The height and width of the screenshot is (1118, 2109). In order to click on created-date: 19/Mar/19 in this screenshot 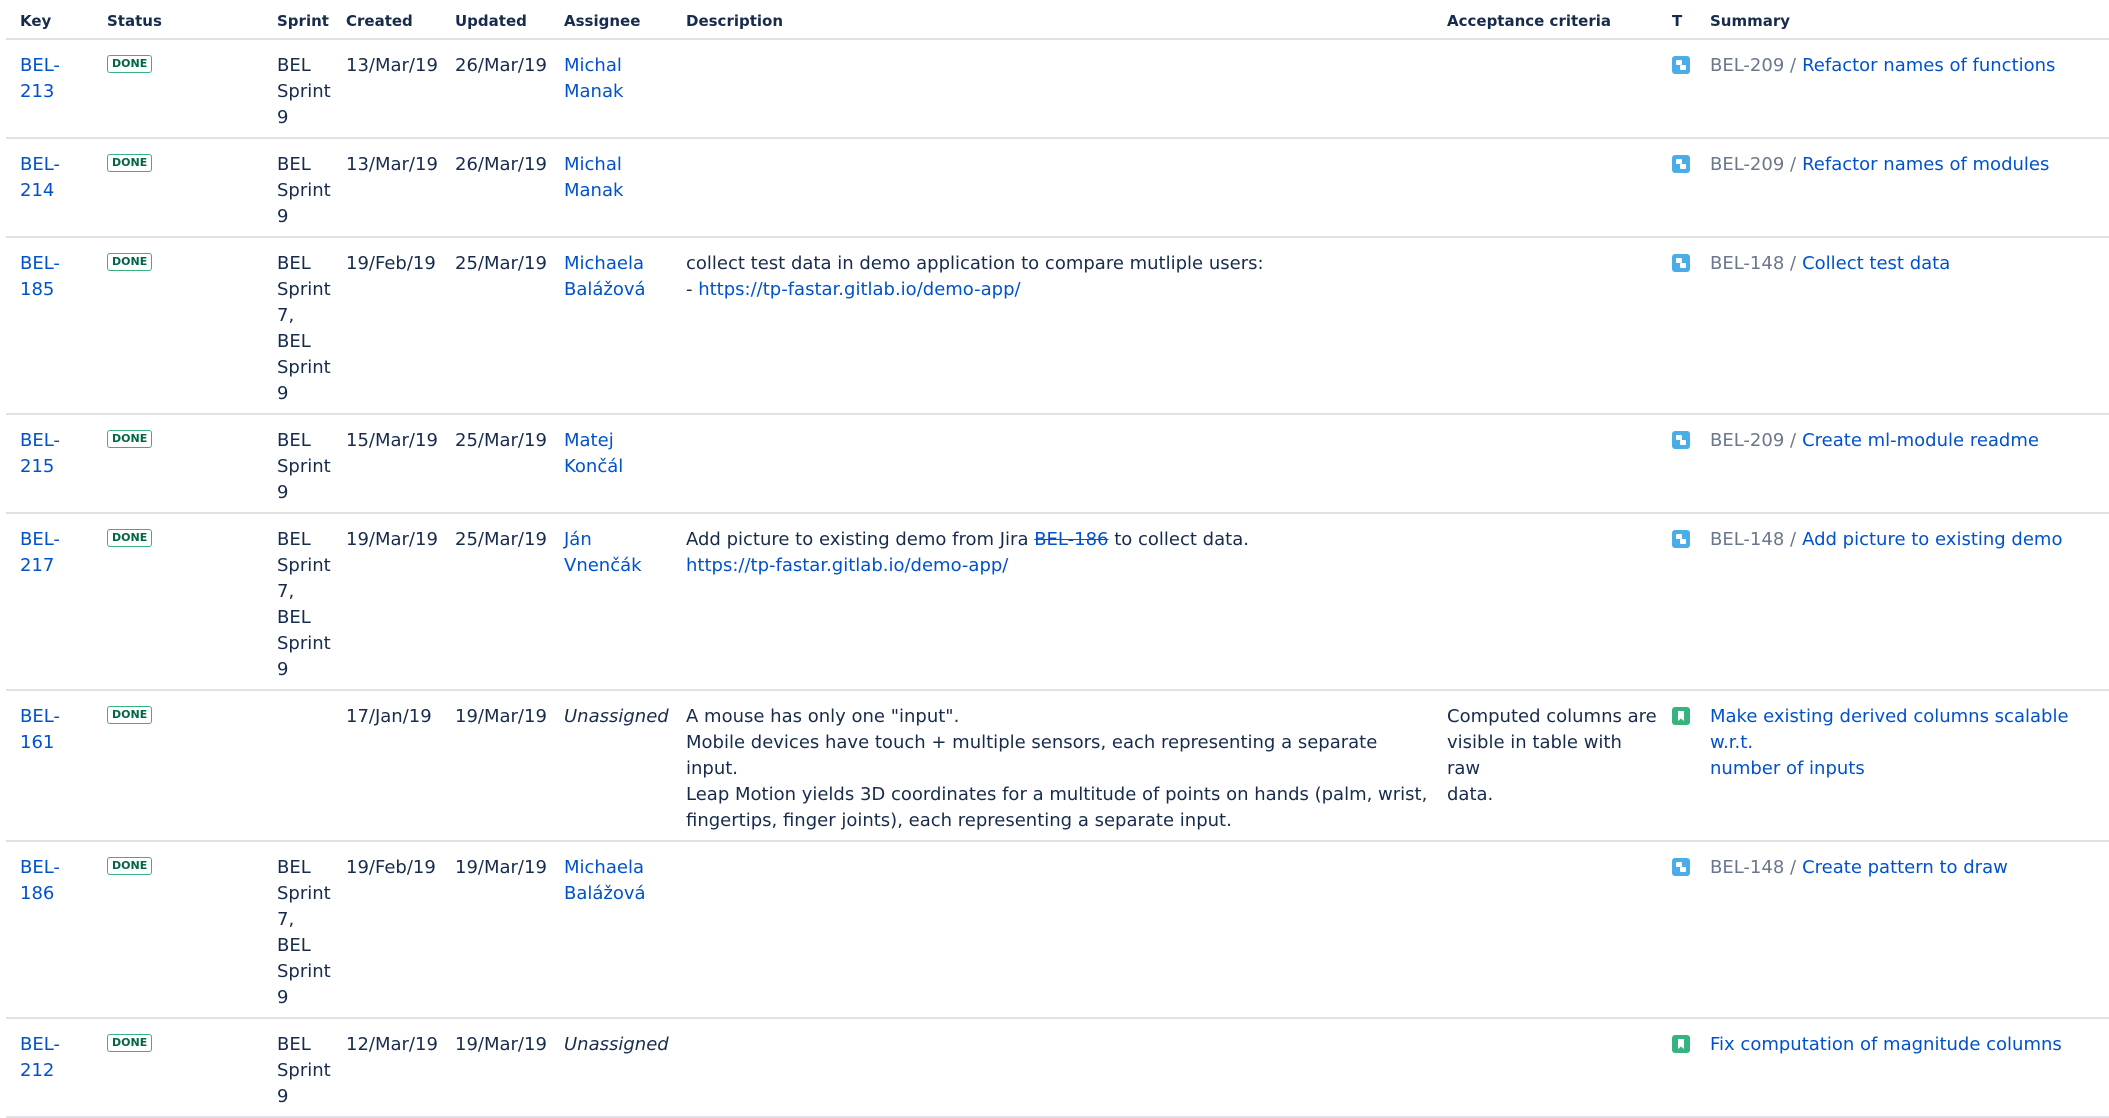, I will do `click(386, 602)`.